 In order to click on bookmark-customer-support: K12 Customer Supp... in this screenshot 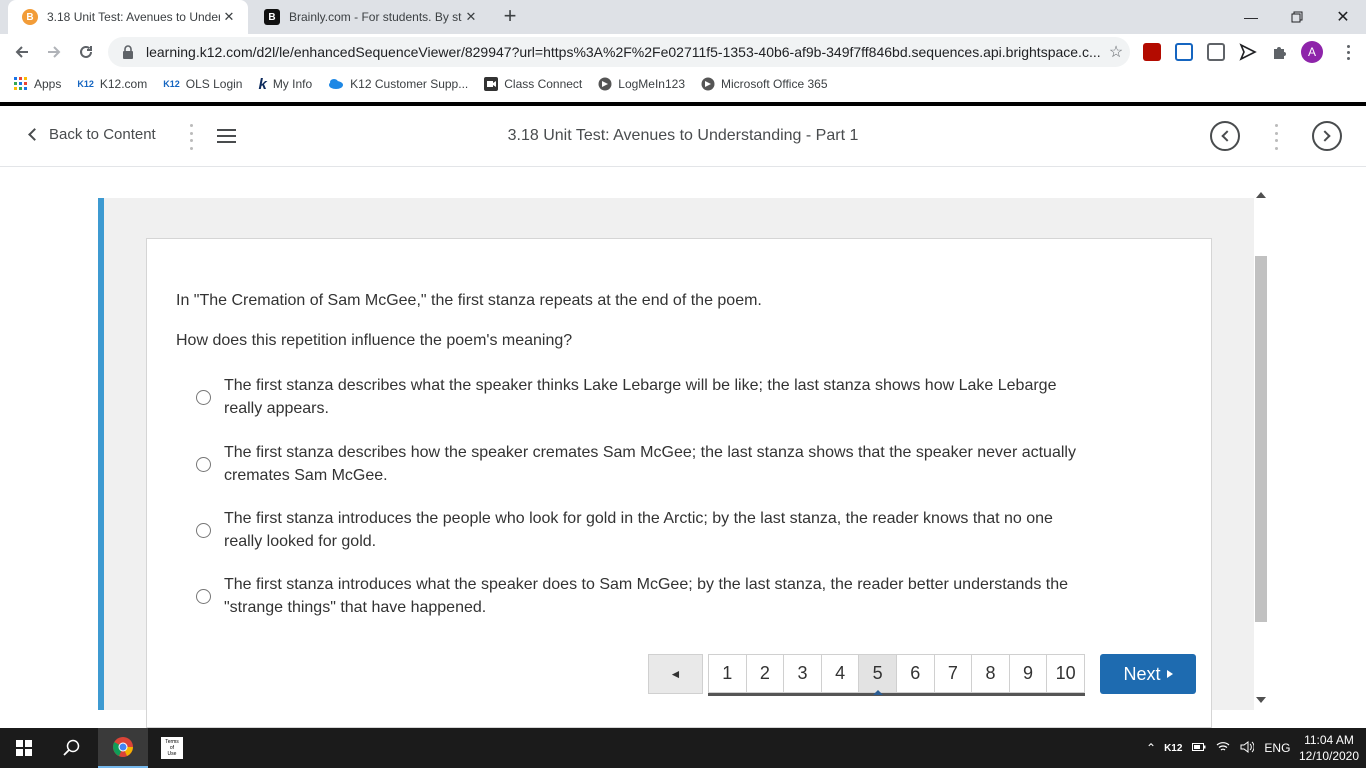, I will do `click(398, 84)`.